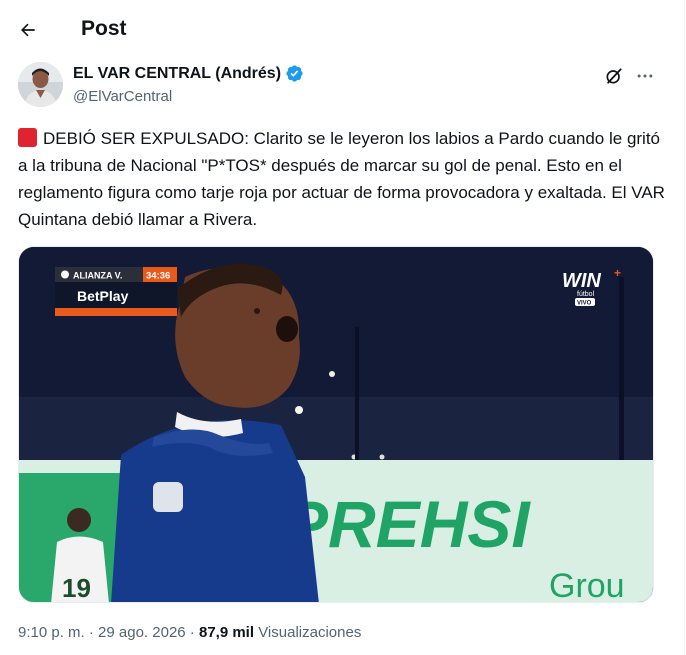 The height and width of the screenshot is (655, 686). Describe the element at coordinates (226, 632) in the screenshot. I see `views-count: 87,9 mil` at that location.